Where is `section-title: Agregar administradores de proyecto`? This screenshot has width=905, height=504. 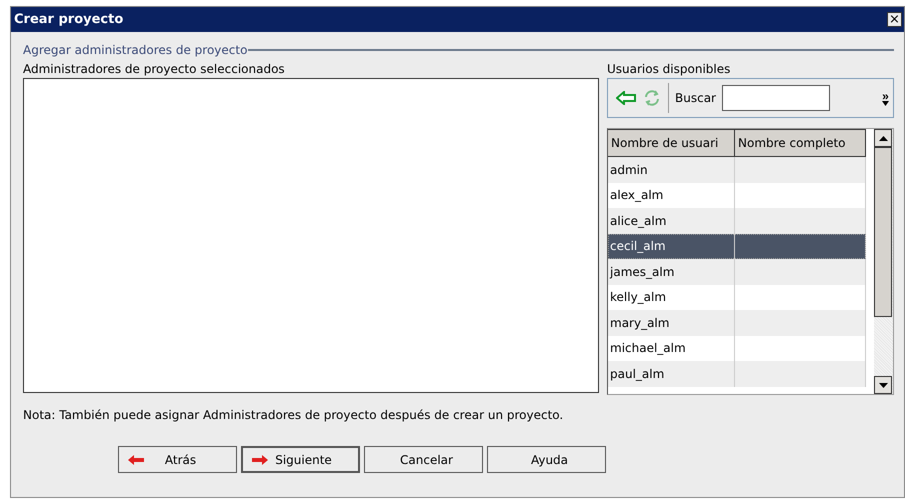
section-title: Agregar administradores de proyecto is located at coordinates (135, 50).